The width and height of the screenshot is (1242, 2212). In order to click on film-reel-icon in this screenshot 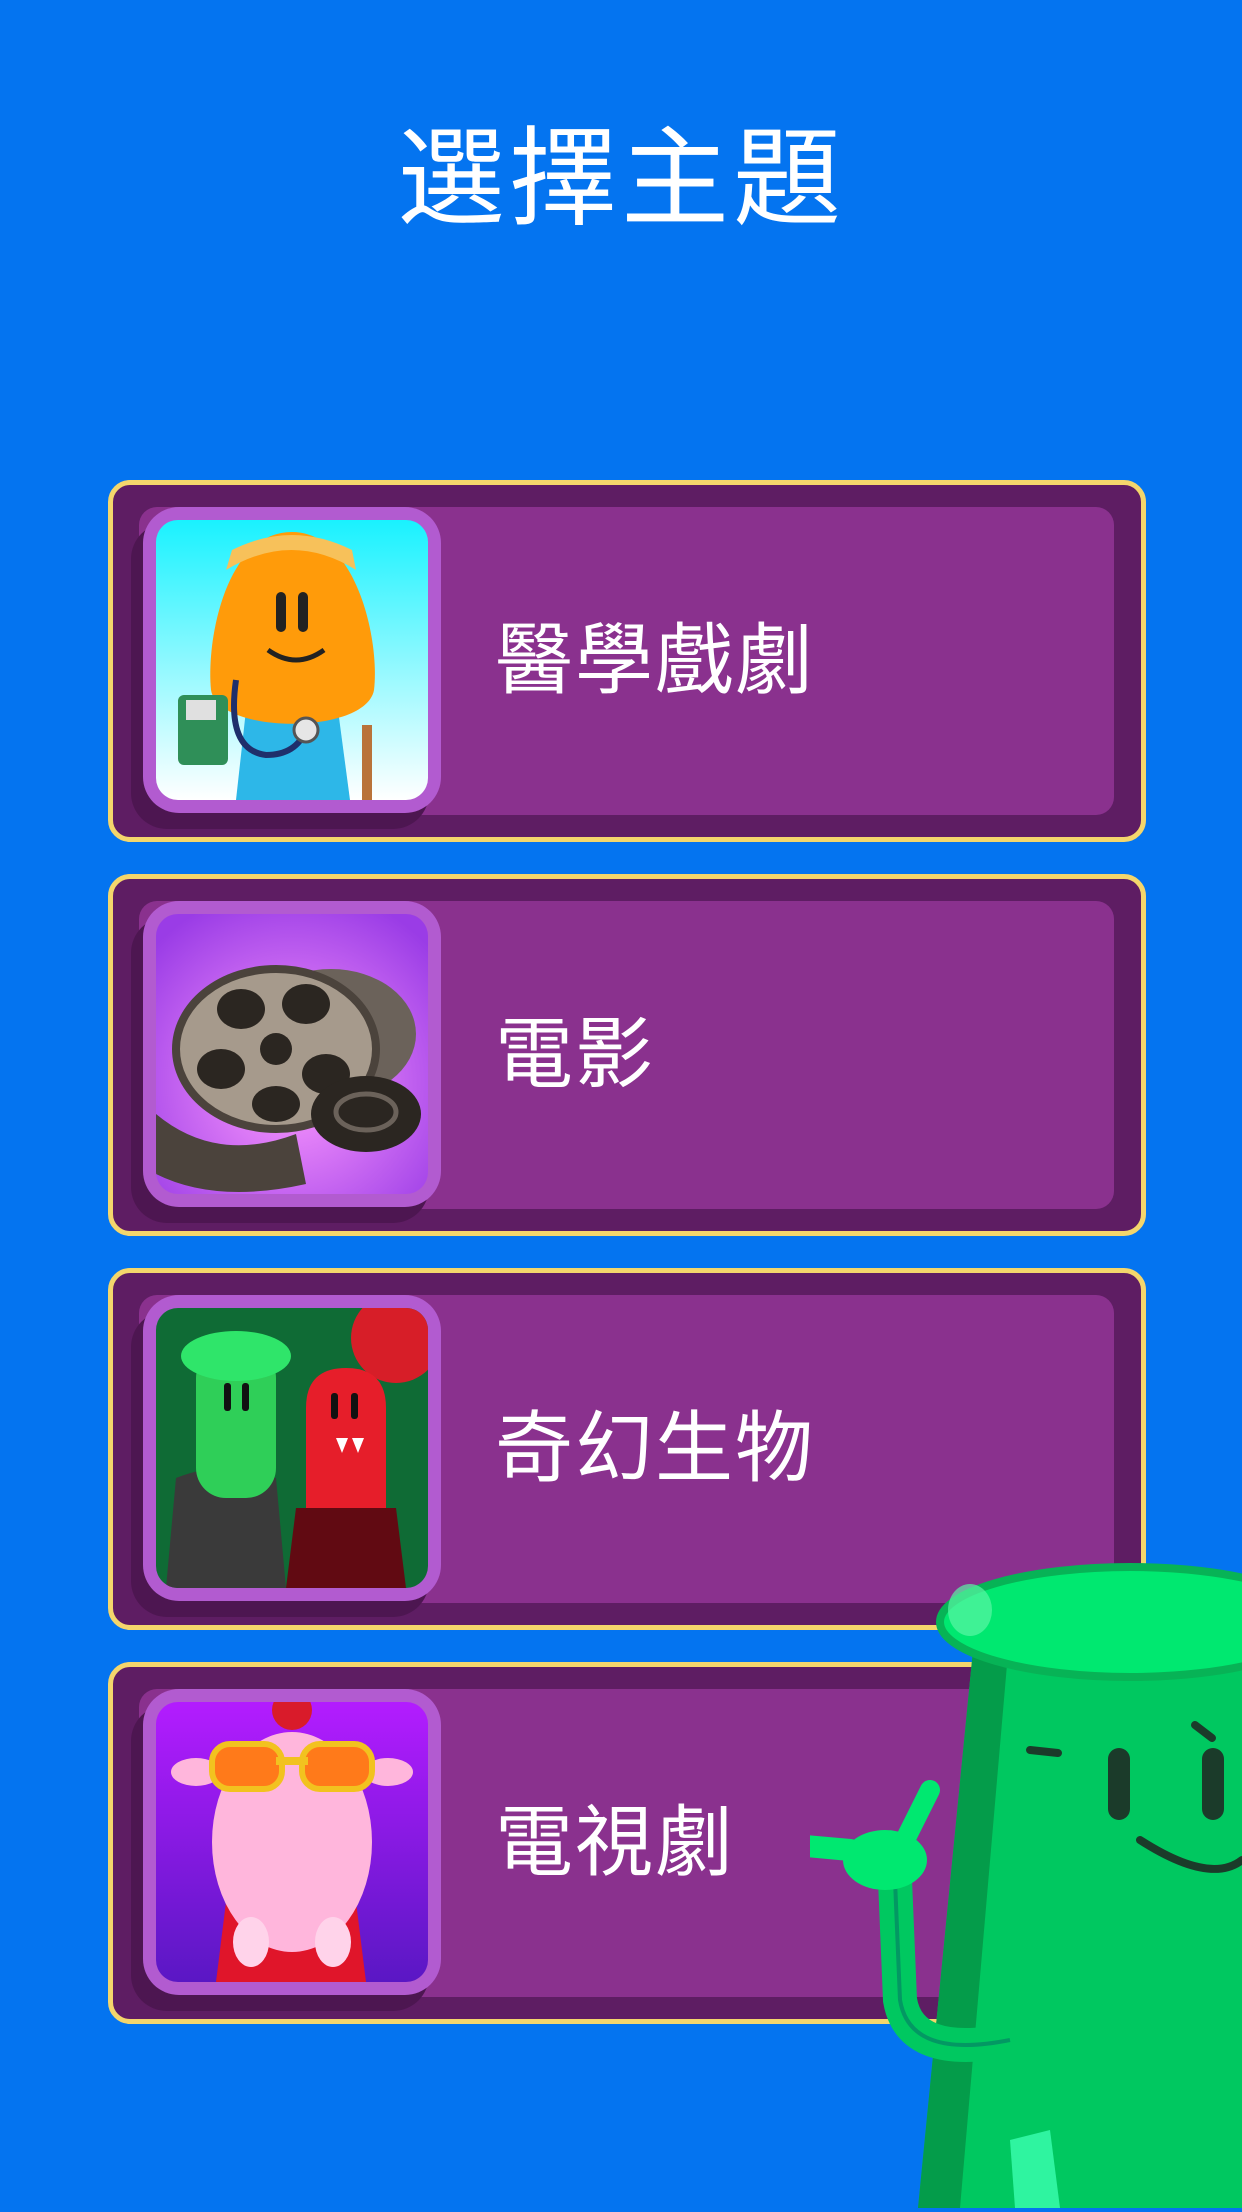, I will do `click(292, 1054)`.